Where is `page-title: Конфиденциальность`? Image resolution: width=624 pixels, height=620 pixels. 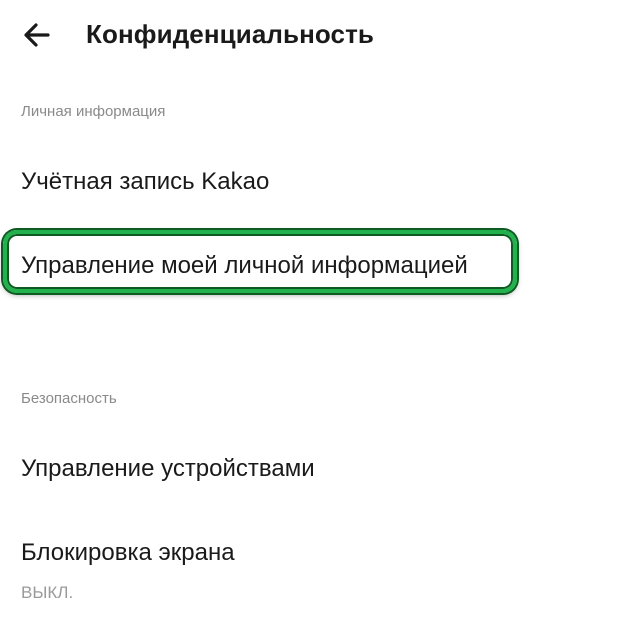
page-title: Конфиденциальность is located at coordinates (230, 34).